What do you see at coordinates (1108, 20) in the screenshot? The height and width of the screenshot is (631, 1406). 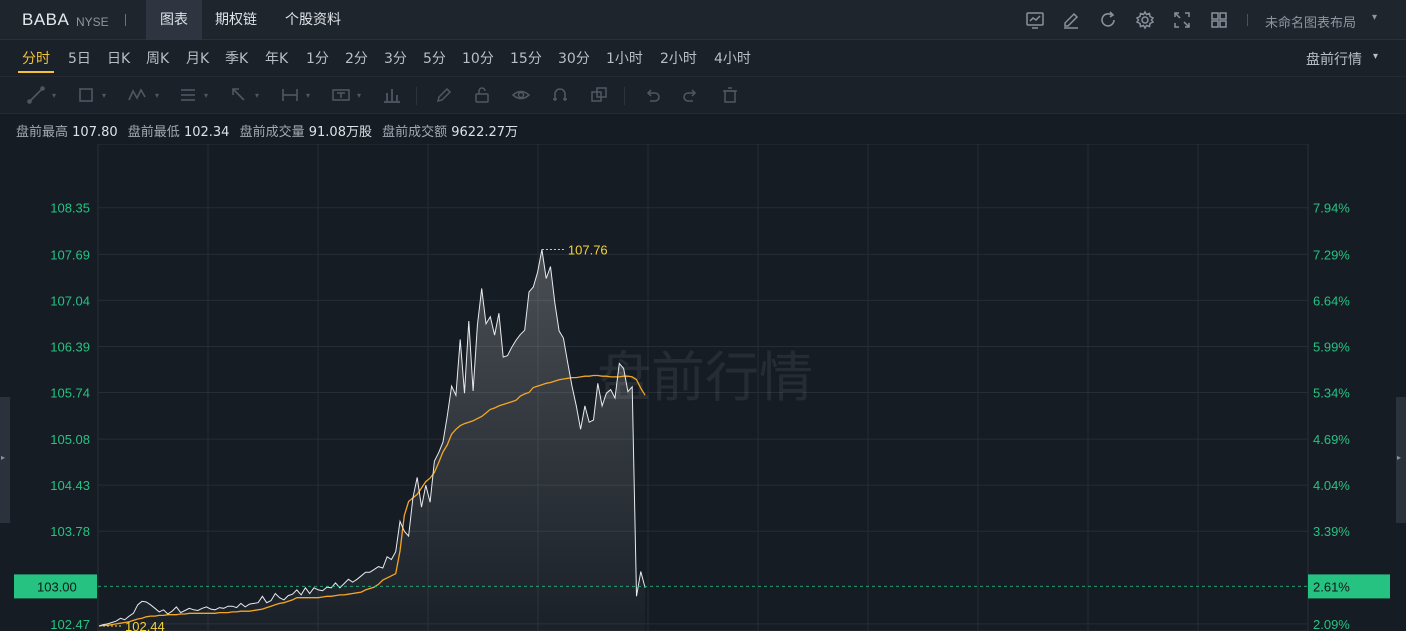 I see `refresh-icon` at bounding box center [1108, 20].